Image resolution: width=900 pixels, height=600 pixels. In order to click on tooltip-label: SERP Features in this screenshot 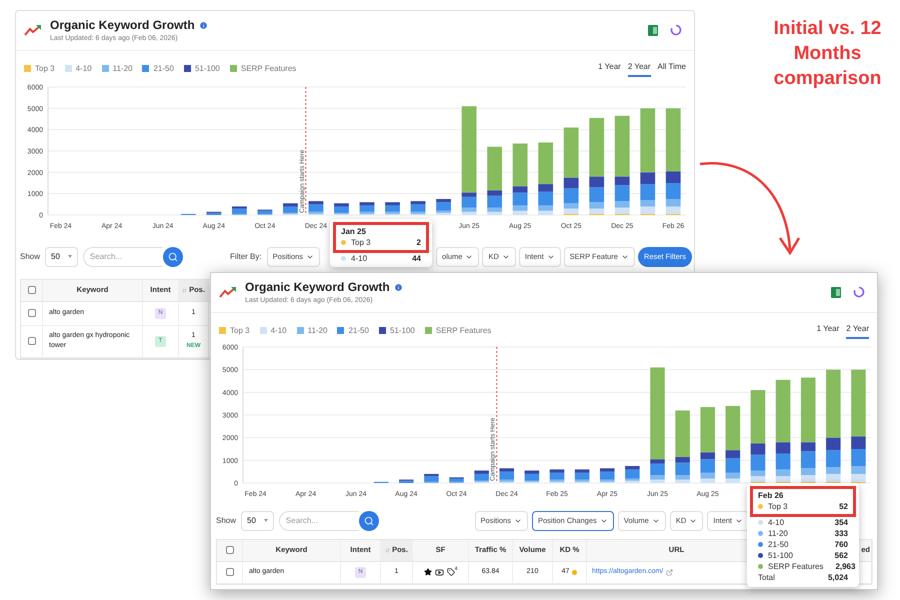, I will do `click(796, 566)`.